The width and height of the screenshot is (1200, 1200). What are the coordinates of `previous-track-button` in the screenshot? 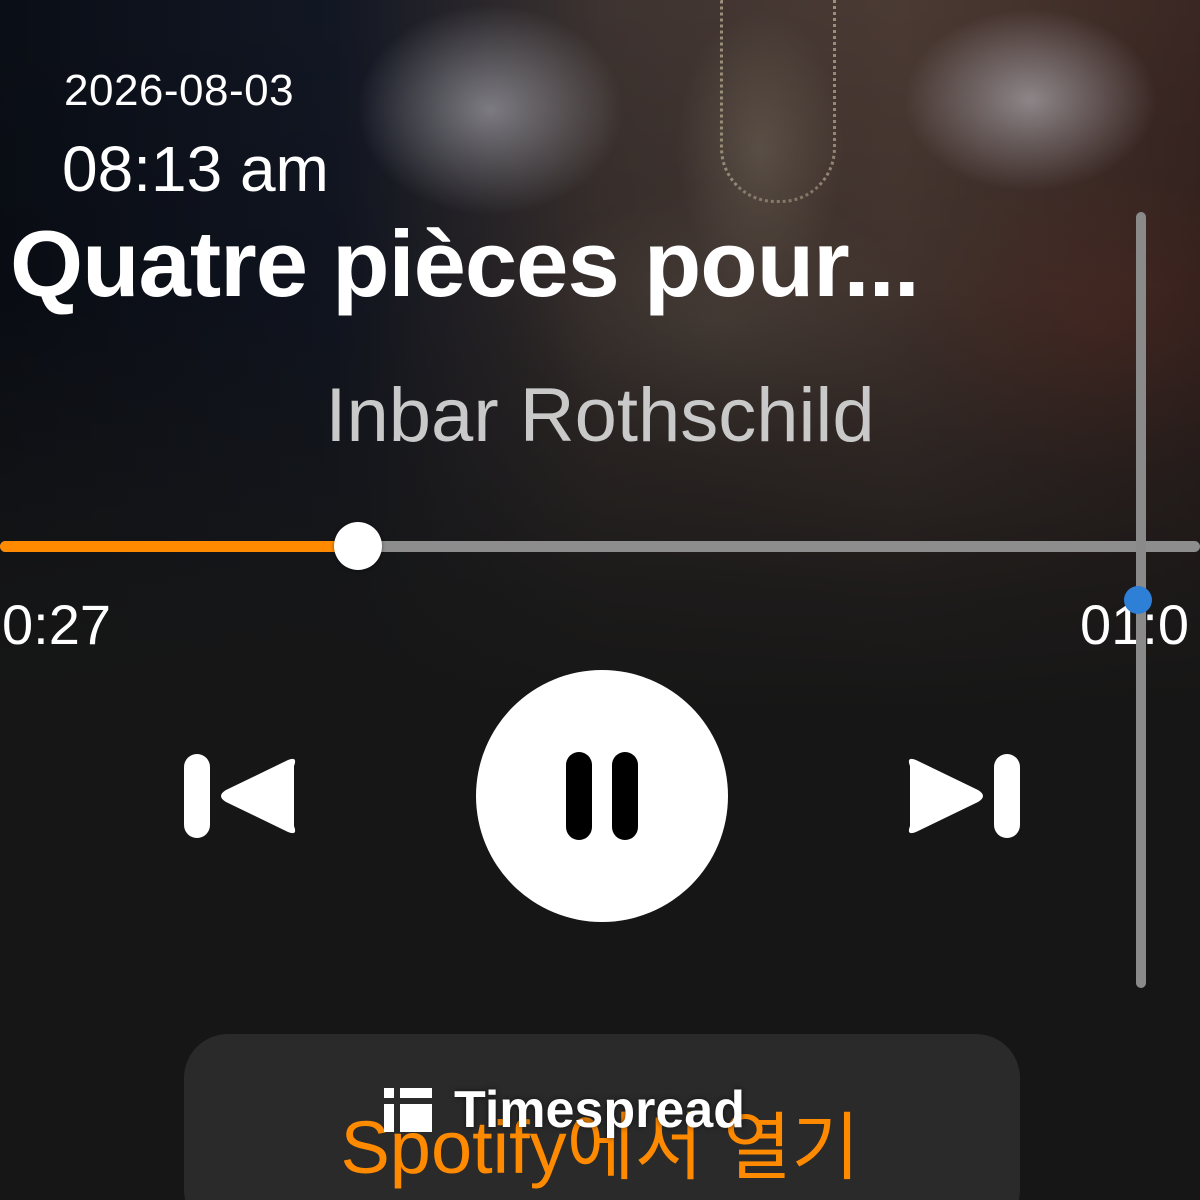 It's located at (242, 796).